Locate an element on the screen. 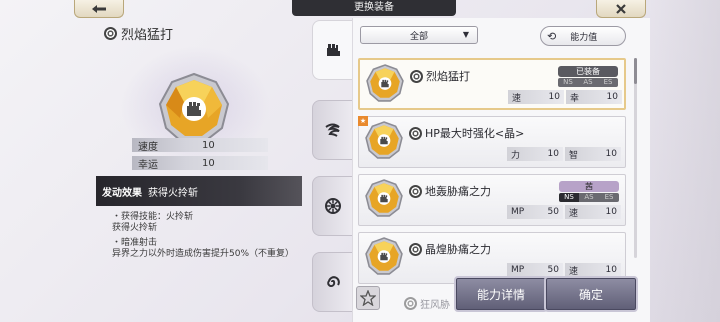 This screenshot has width=720, height=322. effect-bar: 发动效果 获得火拎斩 is located at coordinates (199, 191).